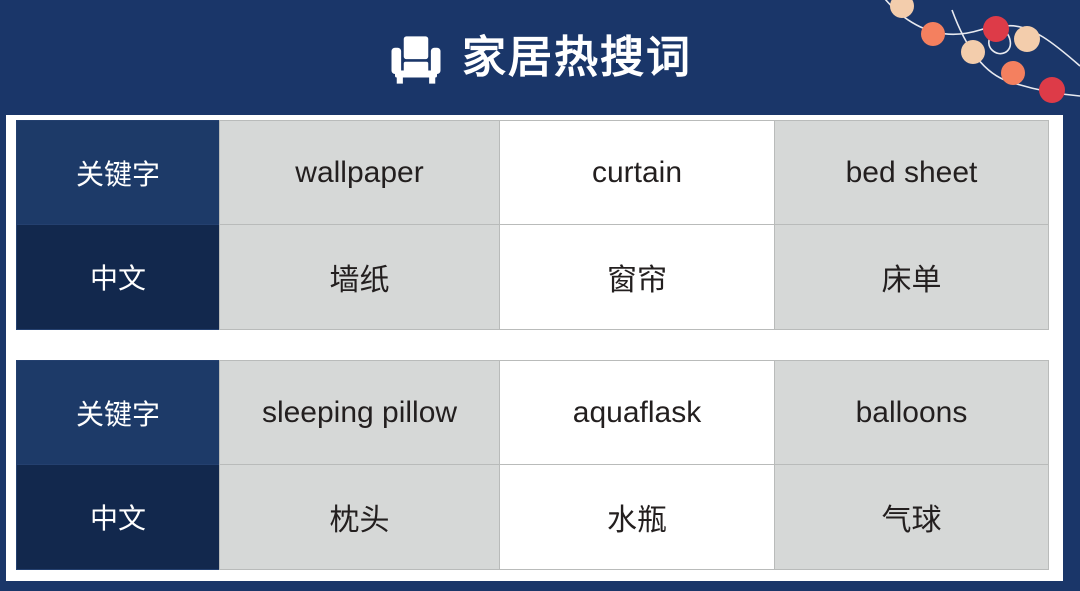 This screenshot has width=1080, height=591. Describe the element at coordinates (540, 586) in the screenshot. I see `bottom-border-strip` at that location.